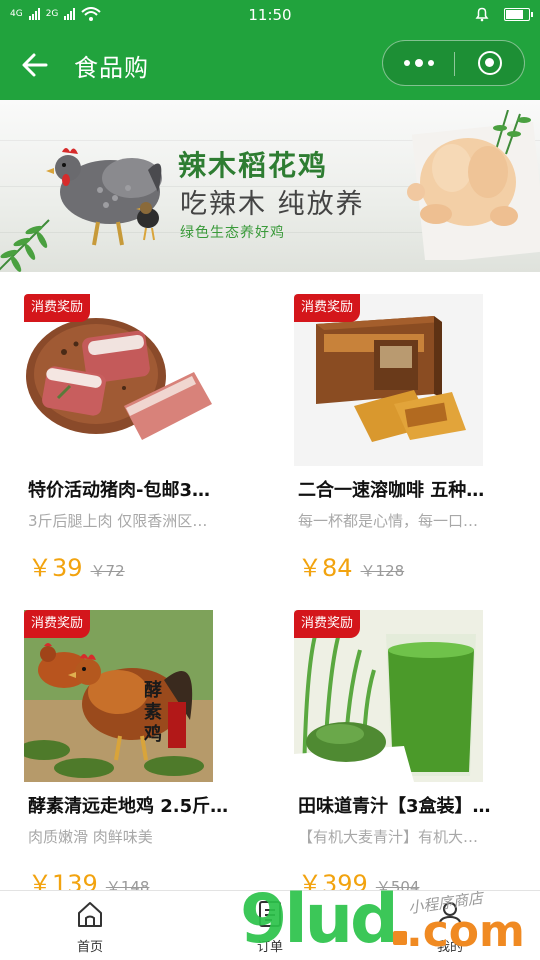  I want to click on status-bar: 4G 2G 11:50, so click(270, 15).